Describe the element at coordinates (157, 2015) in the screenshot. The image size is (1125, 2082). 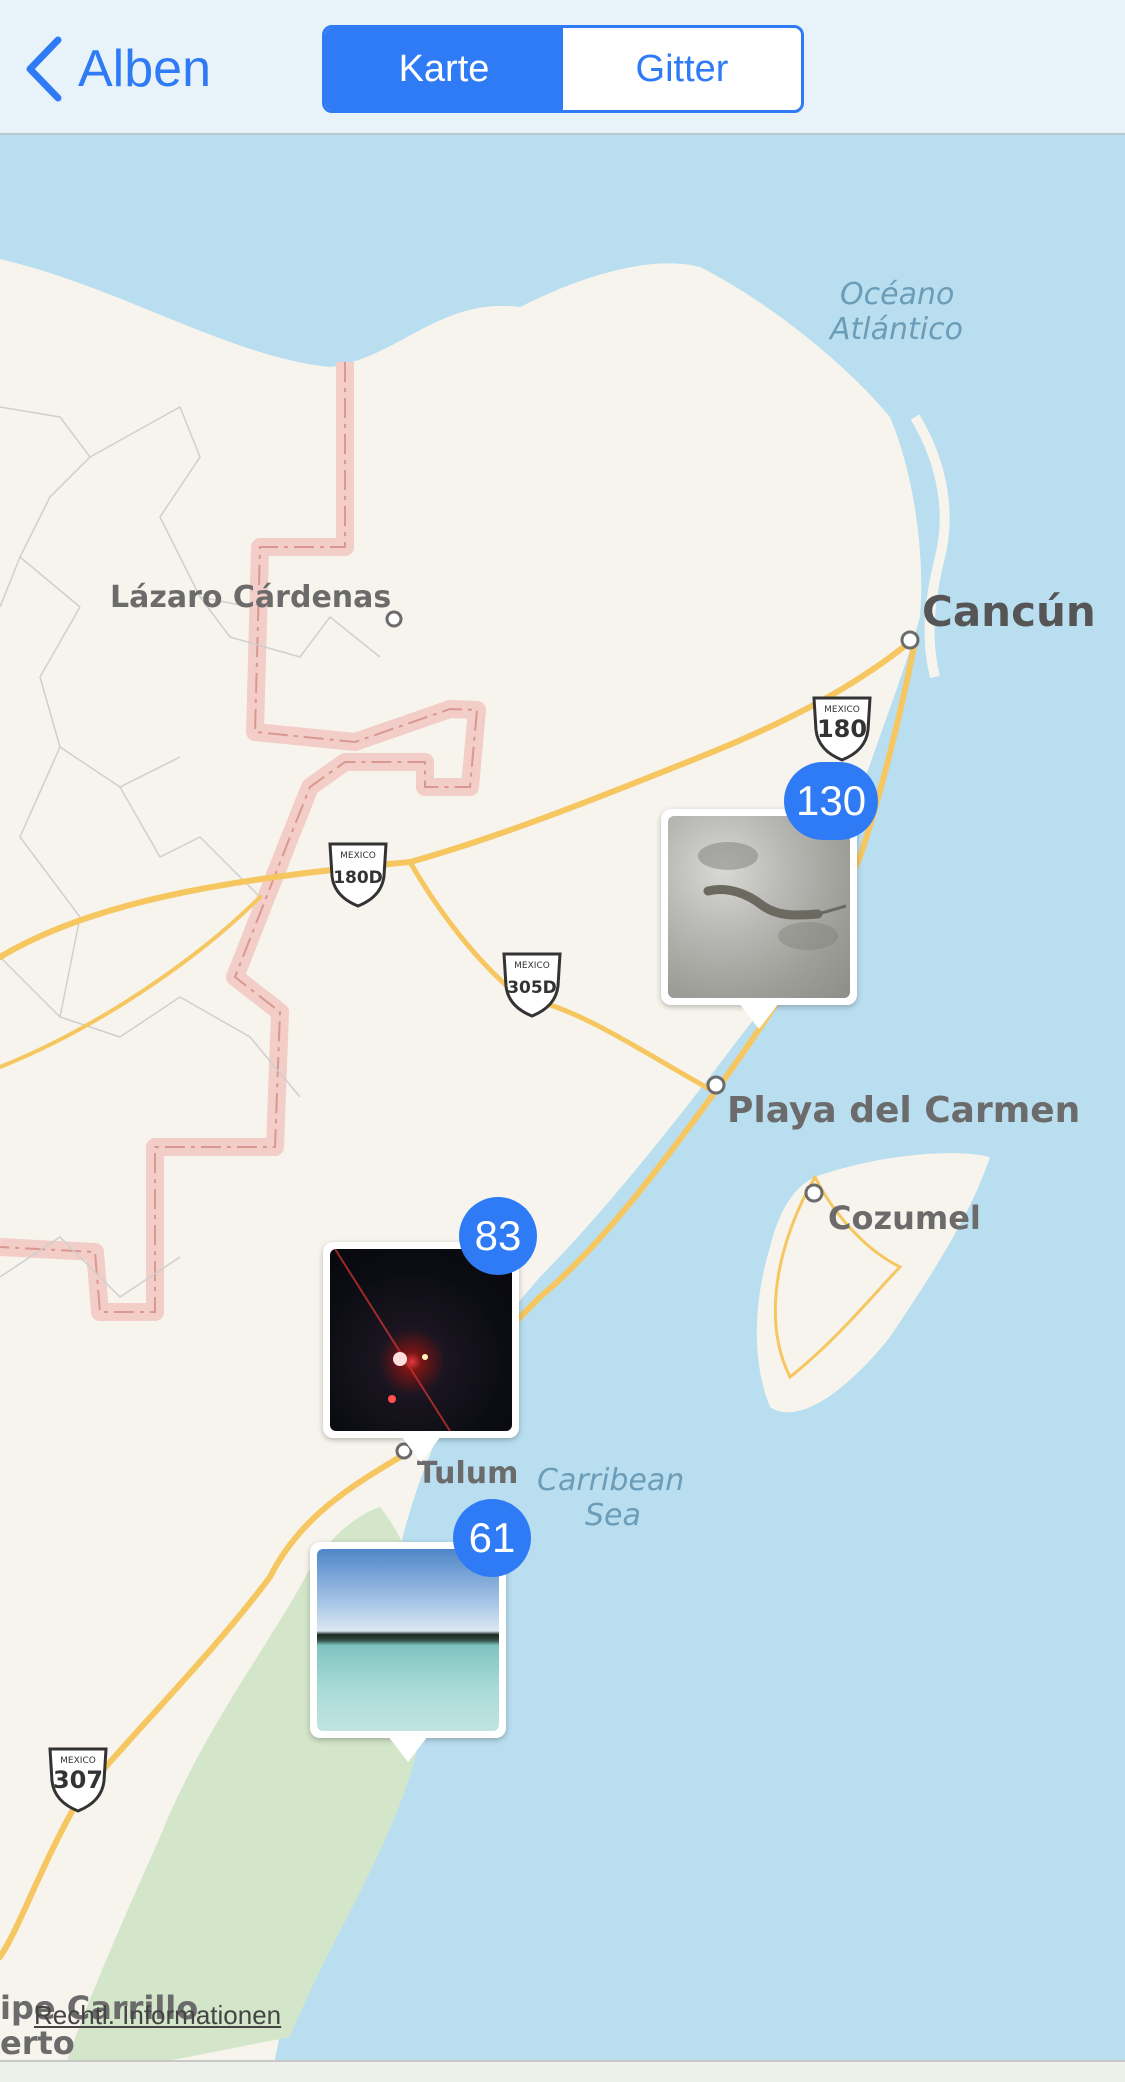
I see `legal-info-link: Rechtl. Informationen` at that location.